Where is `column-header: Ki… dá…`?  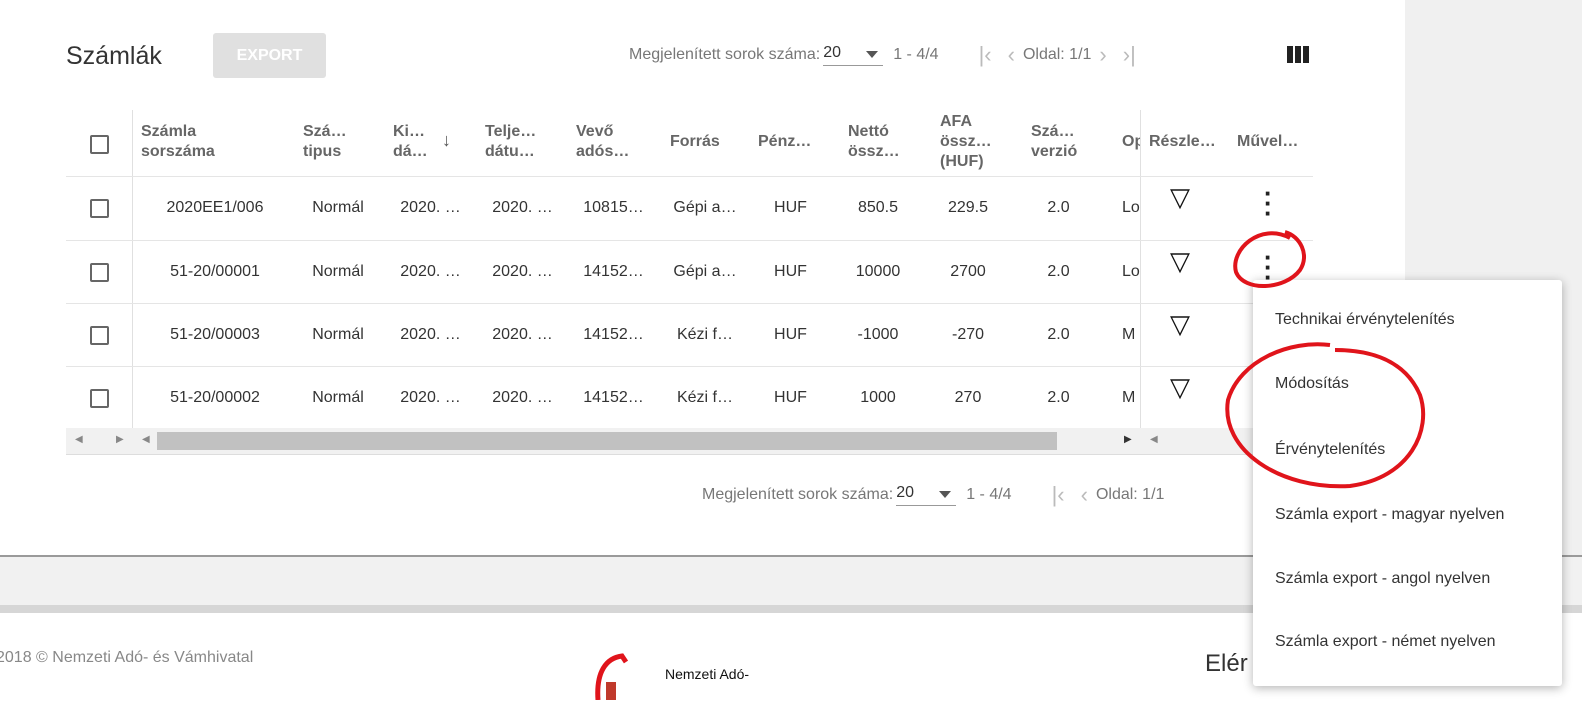
column-header: Ki… dá… is located at coordinates (410, 142).